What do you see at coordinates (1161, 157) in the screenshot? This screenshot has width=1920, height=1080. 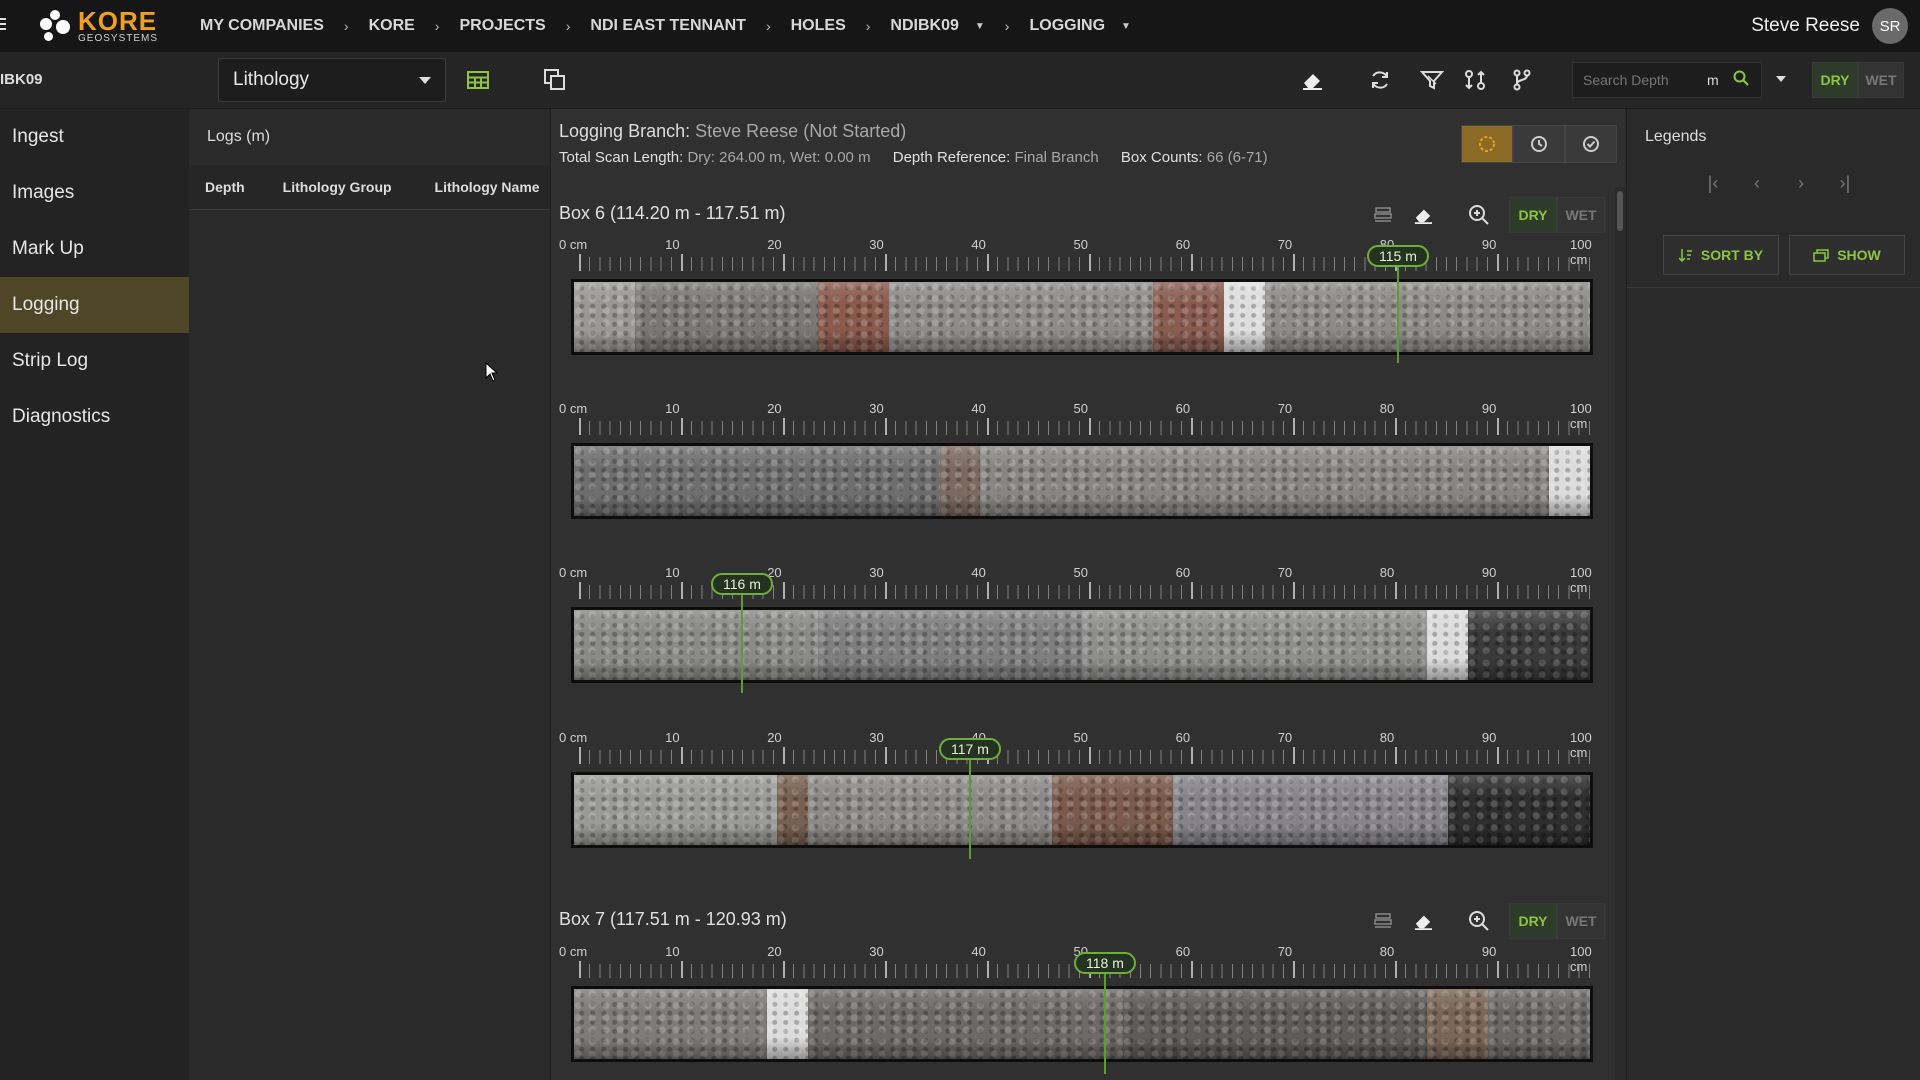 I see `box-counts-label: Box Counts:` at bounding box center [1161, 157].